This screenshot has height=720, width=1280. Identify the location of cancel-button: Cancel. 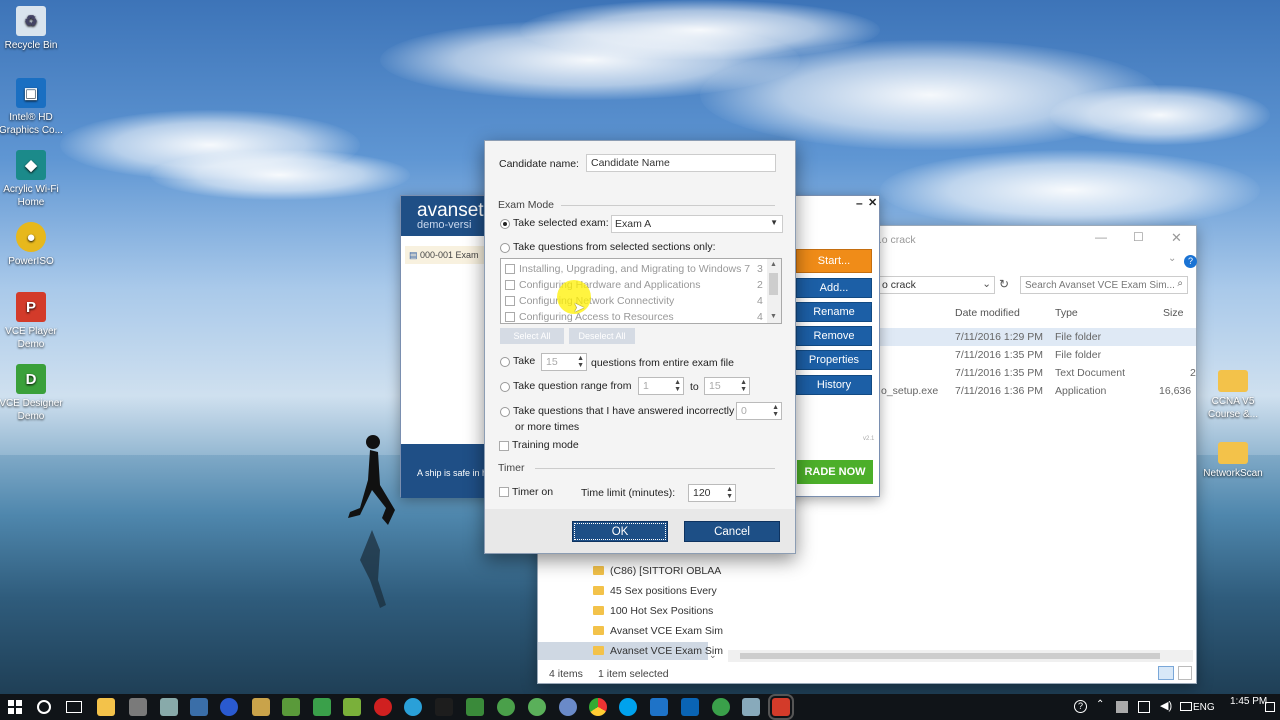
(732, 531).